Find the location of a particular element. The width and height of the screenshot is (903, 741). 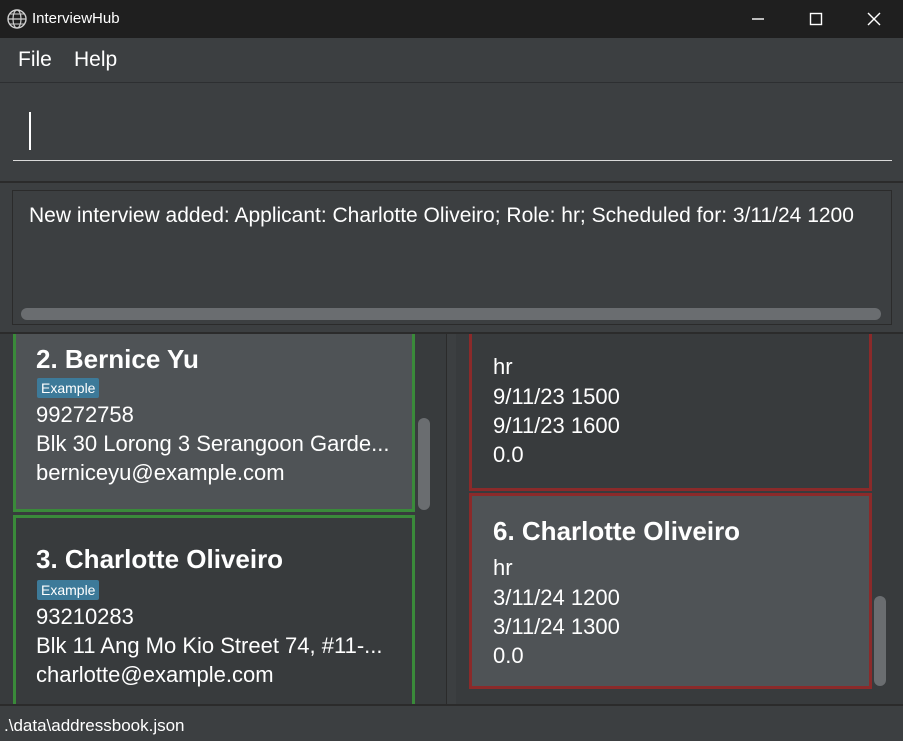

interview-end: 3/11/24 1300 is located at coordinates (556, 626).